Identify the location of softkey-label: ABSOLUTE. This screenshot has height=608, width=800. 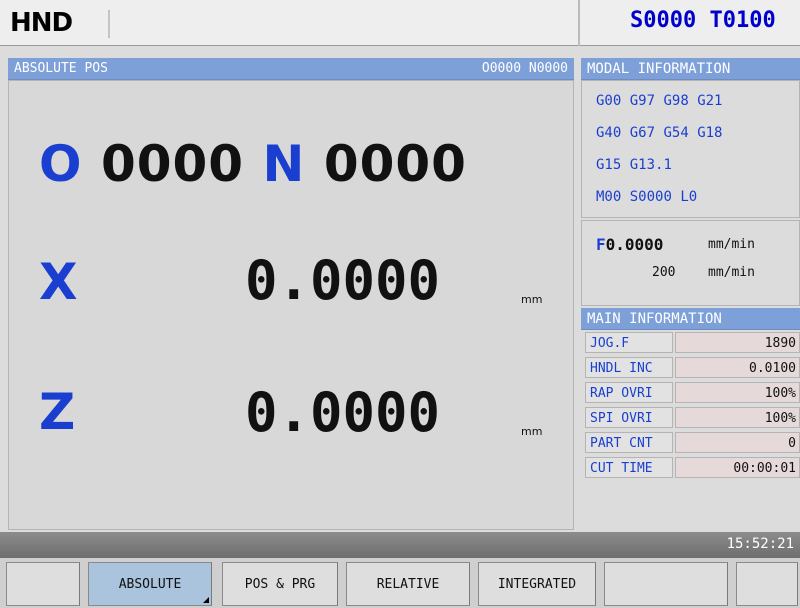
(150, 584).